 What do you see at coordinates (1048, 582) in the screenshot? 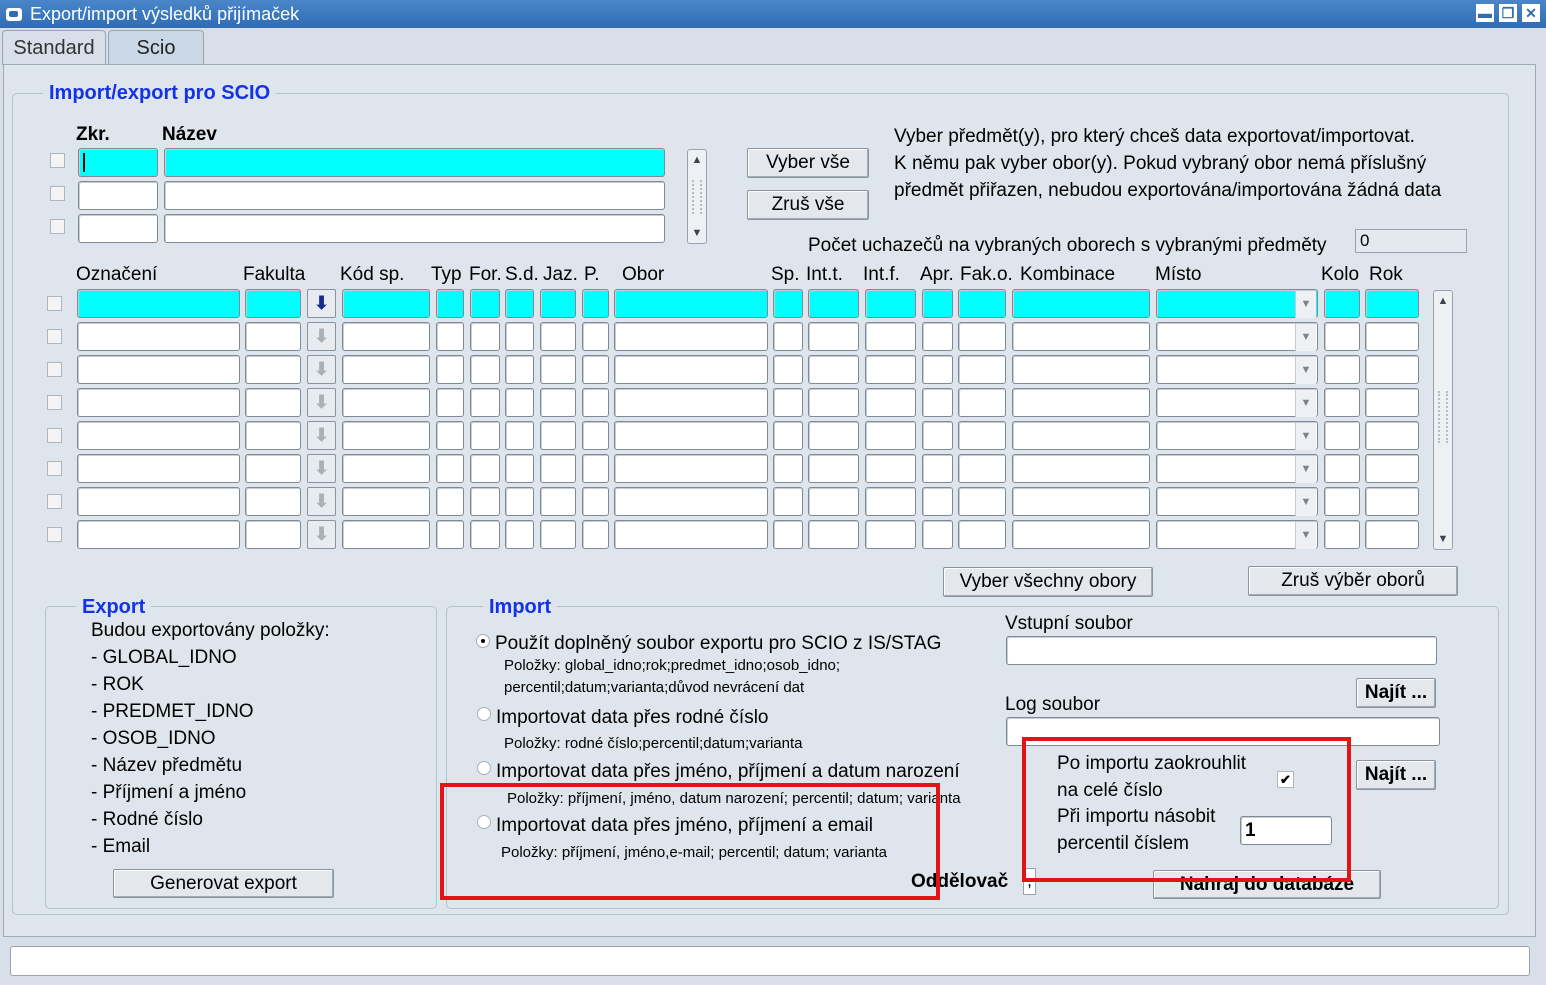
I see `select-all-fields-button: Vyber všechny obory` at bounding box center [1048, 582].